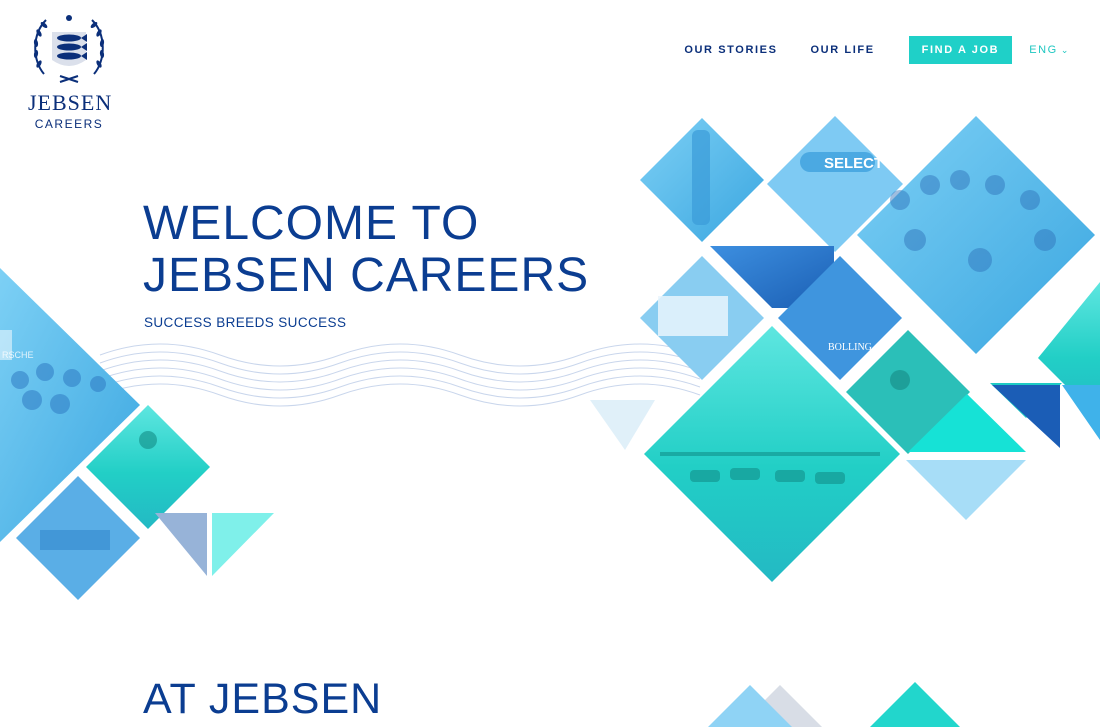  Describe the element at coordinates (245, 322) in the screenshot. I see `hero-subtitle: SUCCESS BREEDS SUCCESS` at that location.